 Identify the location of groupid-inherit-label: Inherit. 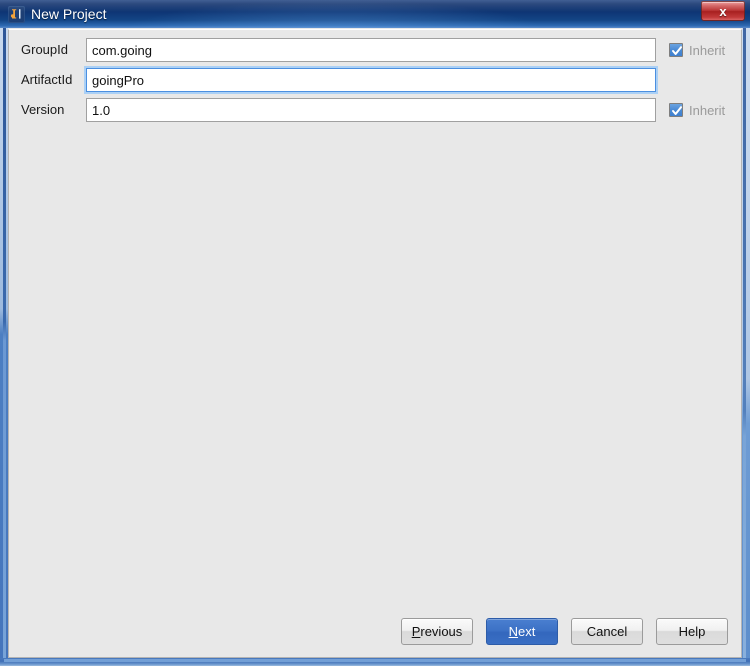
(707, 50).